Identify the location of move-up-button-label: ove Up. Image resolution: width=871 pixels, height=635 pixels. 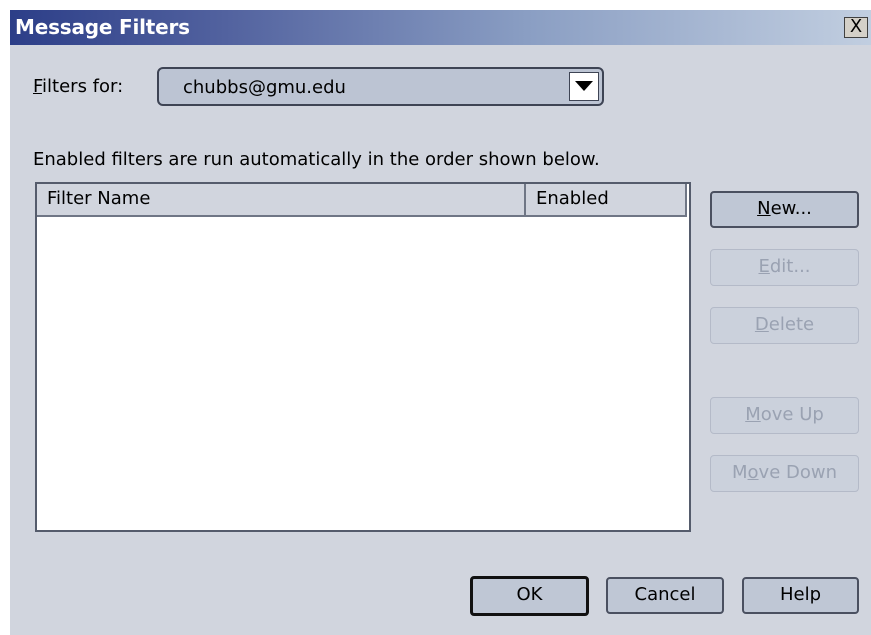
(792, 414).